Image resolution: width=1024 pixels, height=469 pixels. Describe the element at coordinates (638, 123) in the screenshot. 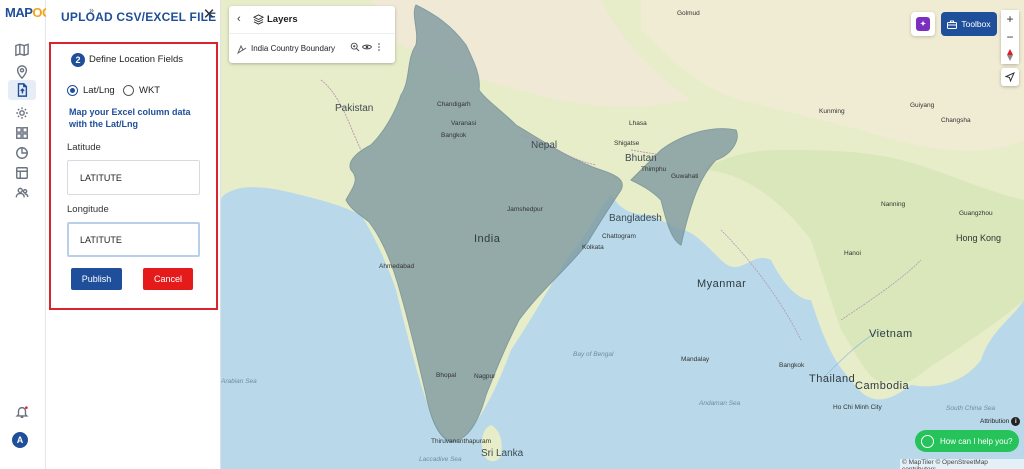

I see `map-label-city: Lhasa` at that location.